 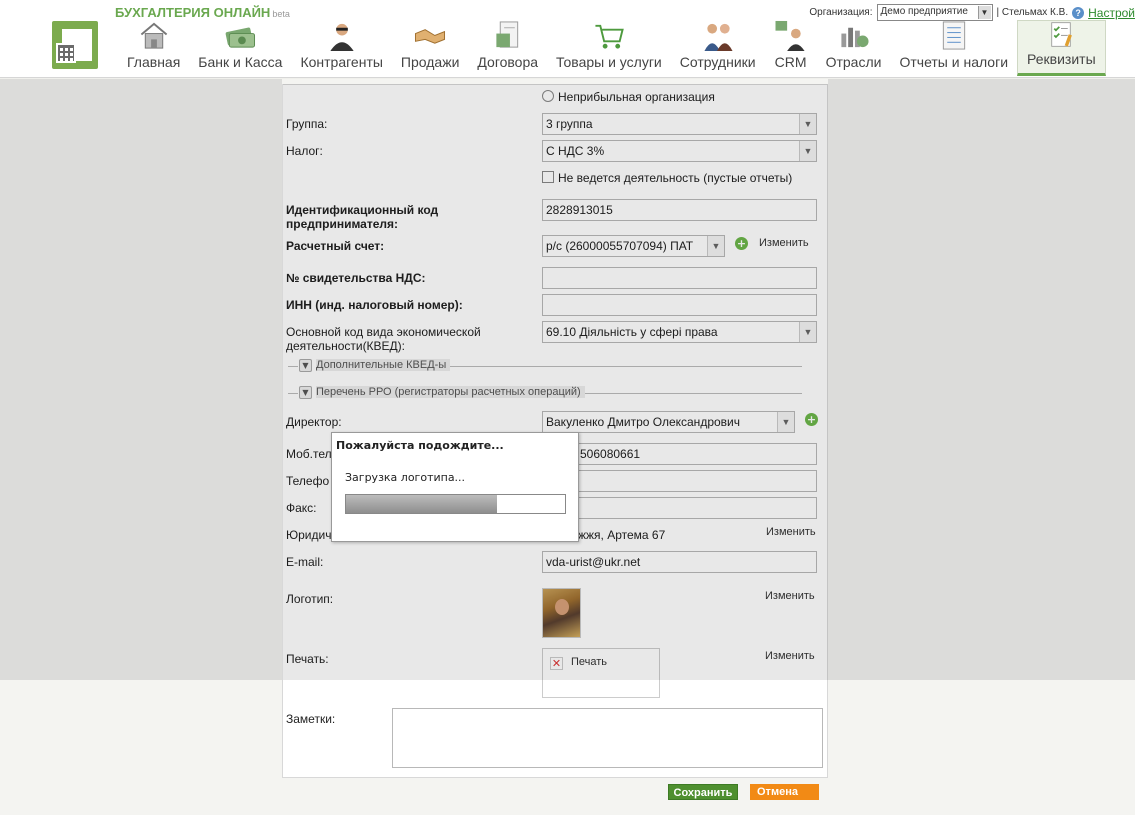 I want to click on nav-reports: Отчеты и налоги, so click(x=953, y=48).